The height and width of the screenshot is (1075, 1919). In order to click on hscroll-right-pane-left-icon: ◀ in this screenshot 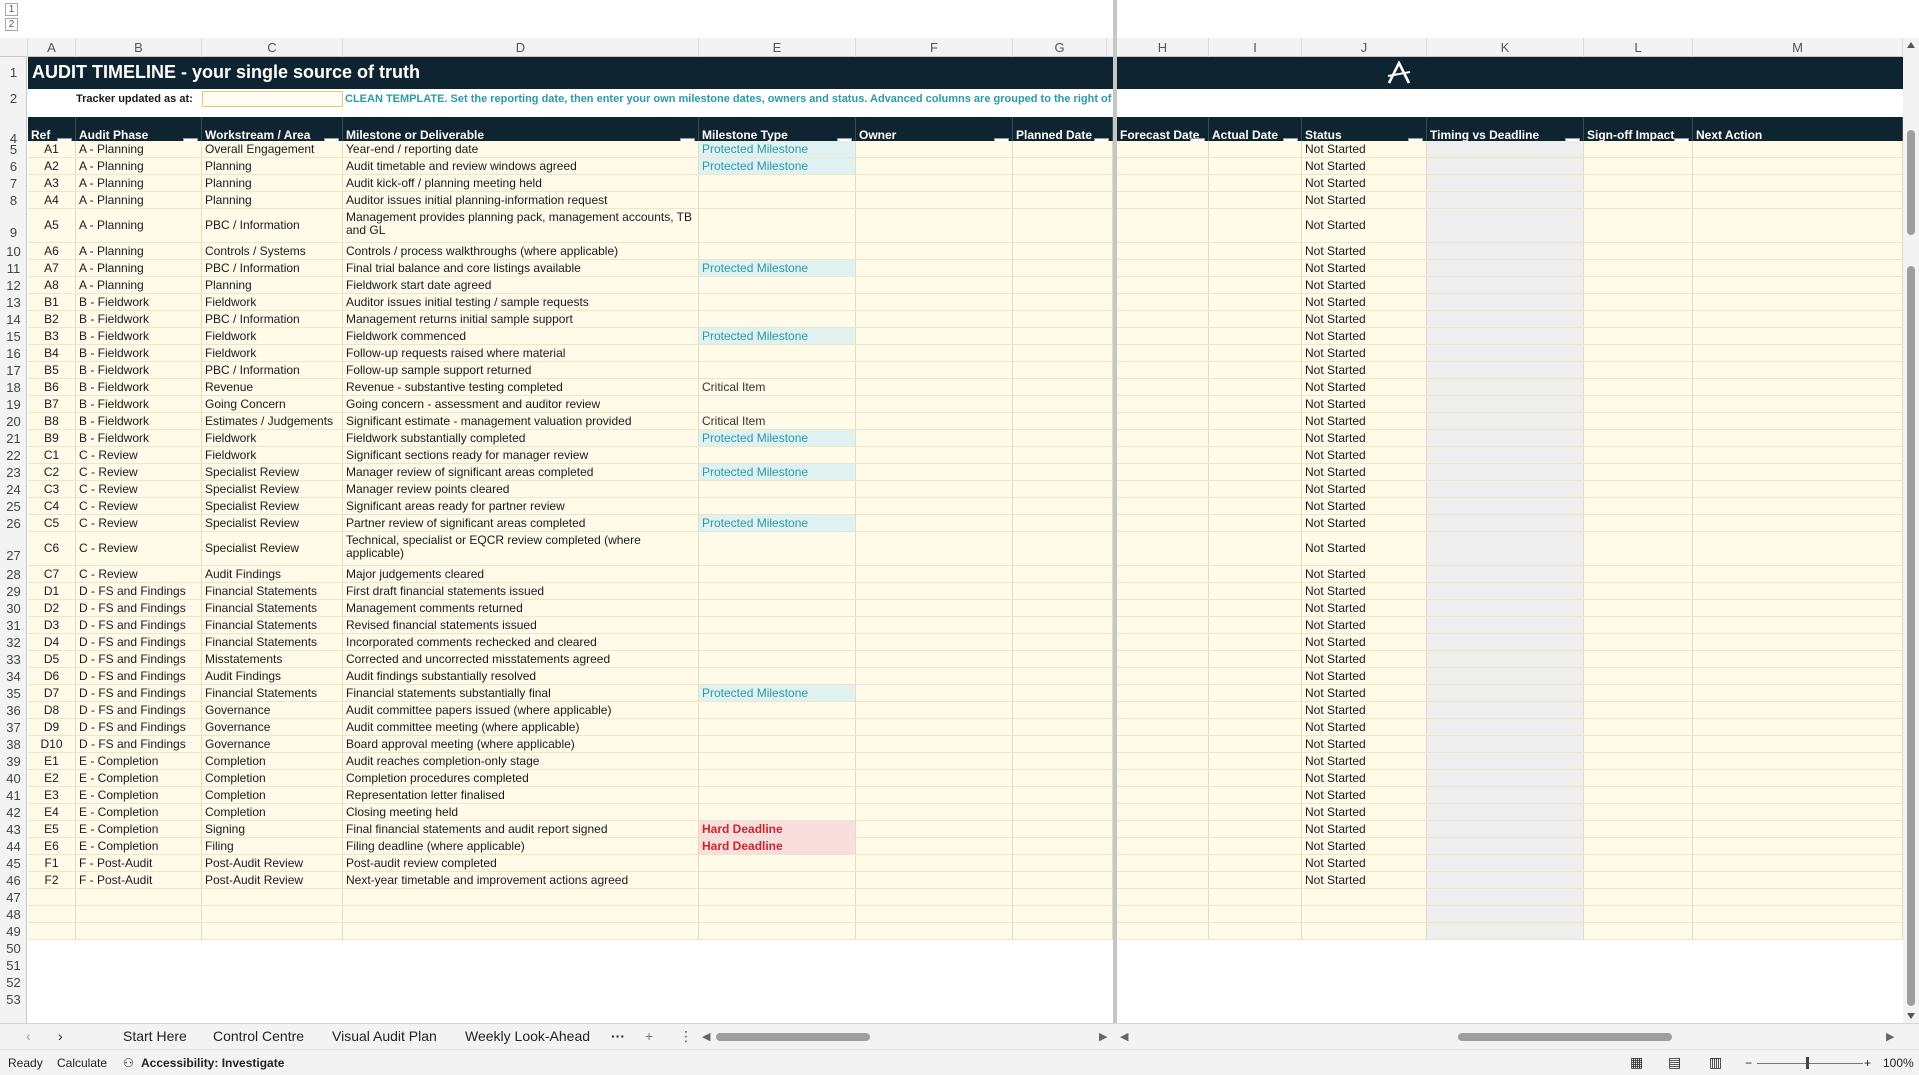, I will do `click(1124, 1036)`.